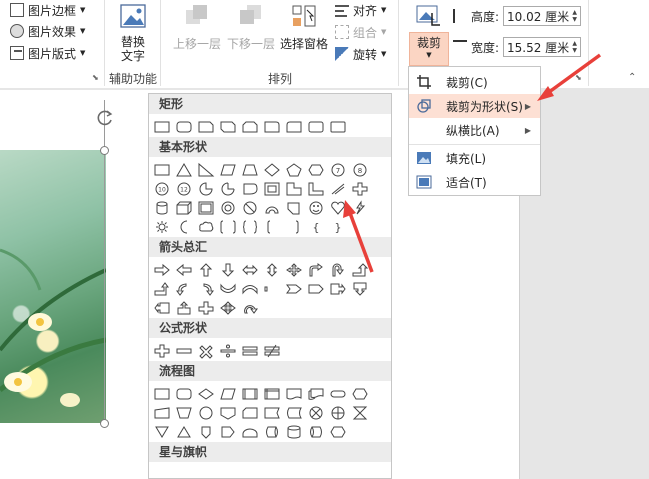 The height and width of the screenshot is (479, 649). I want to click on annotation-arrow-to-menu, so click(569, 77).